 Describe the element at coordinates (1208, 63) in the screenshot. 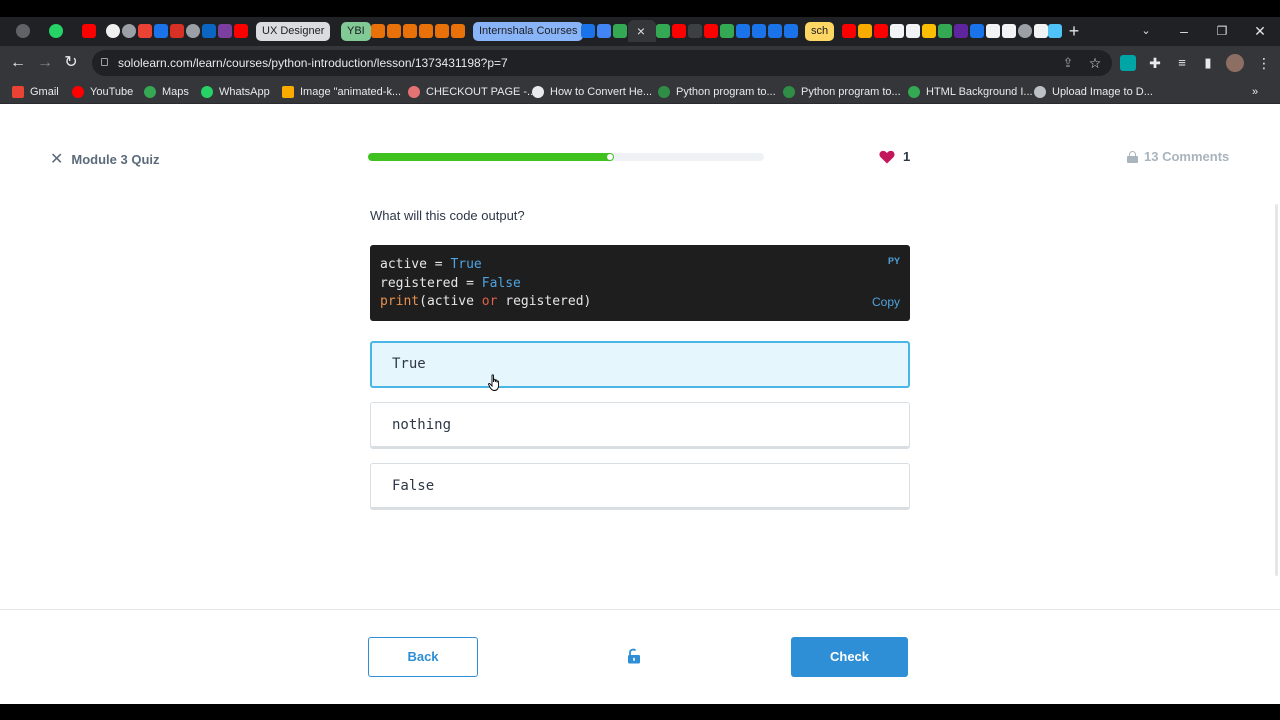

I see `side-panel-icon: ▮` at that location.